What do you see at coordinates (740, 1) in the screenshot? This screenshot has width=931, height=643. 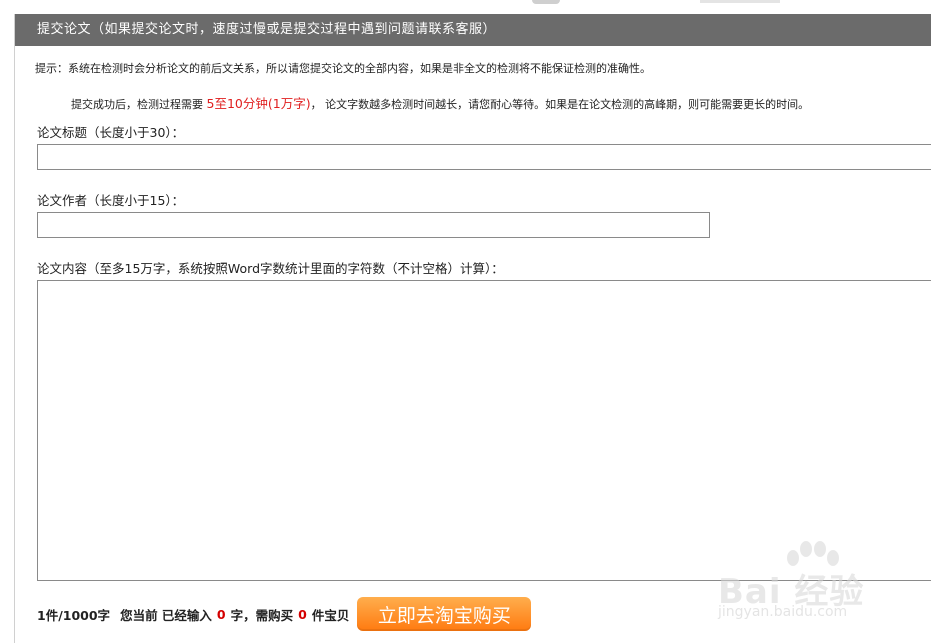 I see `top-edge-line` at bounding box center [740, 1].